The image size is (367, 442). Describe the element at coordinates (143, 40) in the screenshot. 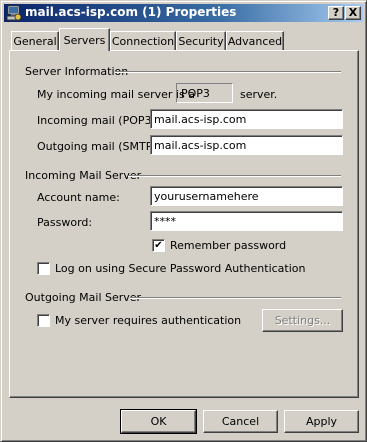

I see `tab-connection: Connection` at that location.